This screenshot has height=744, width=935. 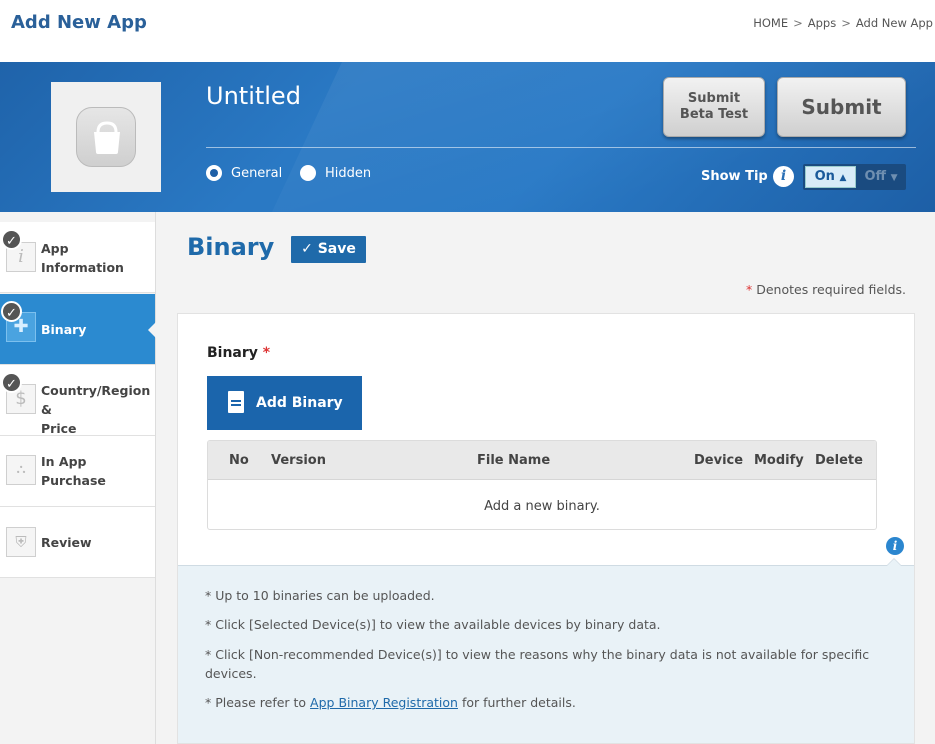 What do you see at coordinates (66, 542) in the screenshot?
I see `sidebar-item-label: Review` at bounding box center [66, 542].